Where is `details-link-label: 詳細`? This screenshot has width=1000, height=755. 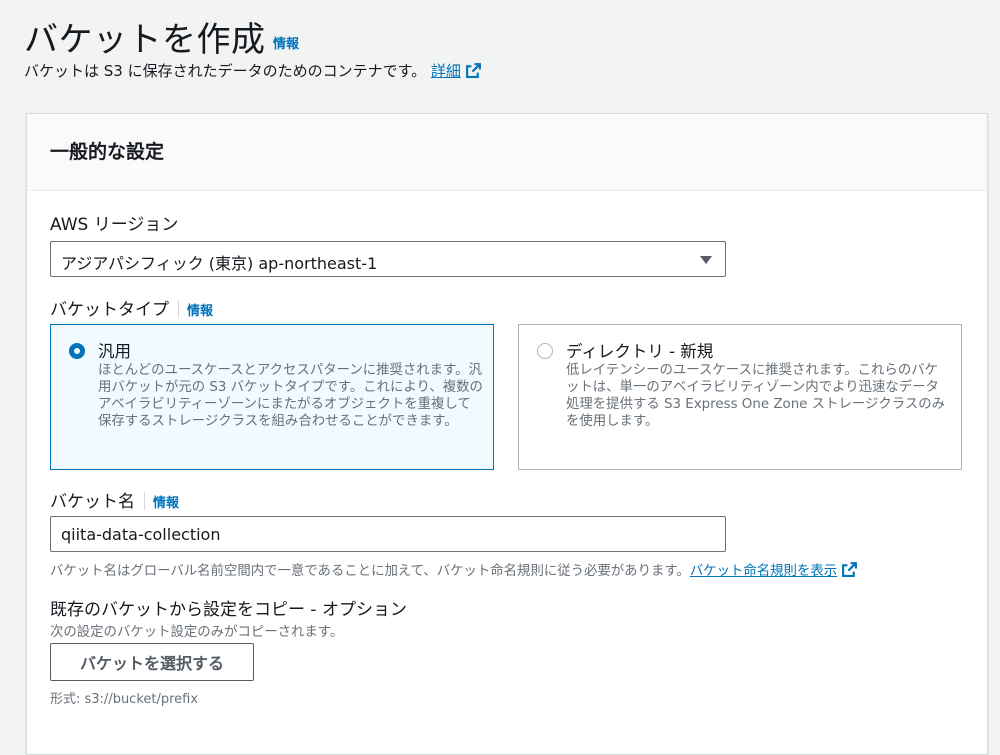 details-link-label: 詳細 is located at coordinates (445, 71).